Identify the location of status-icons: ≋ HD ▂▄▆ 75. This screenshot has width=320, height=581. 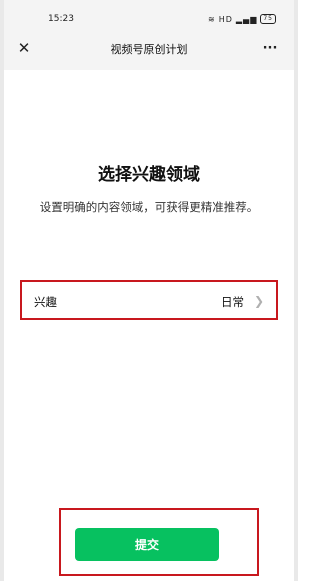
(242, 19).